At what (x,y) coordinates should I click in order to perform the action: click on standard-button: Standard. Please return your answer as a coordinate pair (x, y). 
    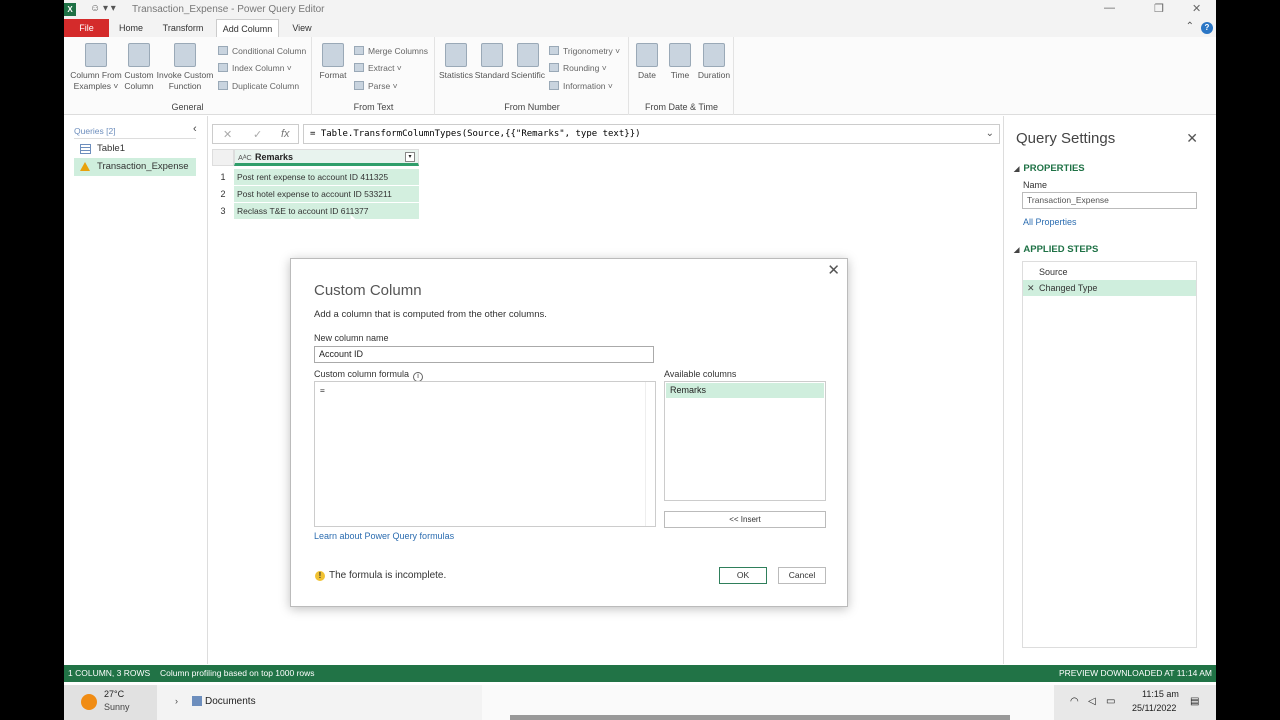
    Looking at the image, I should click on (492, 62).